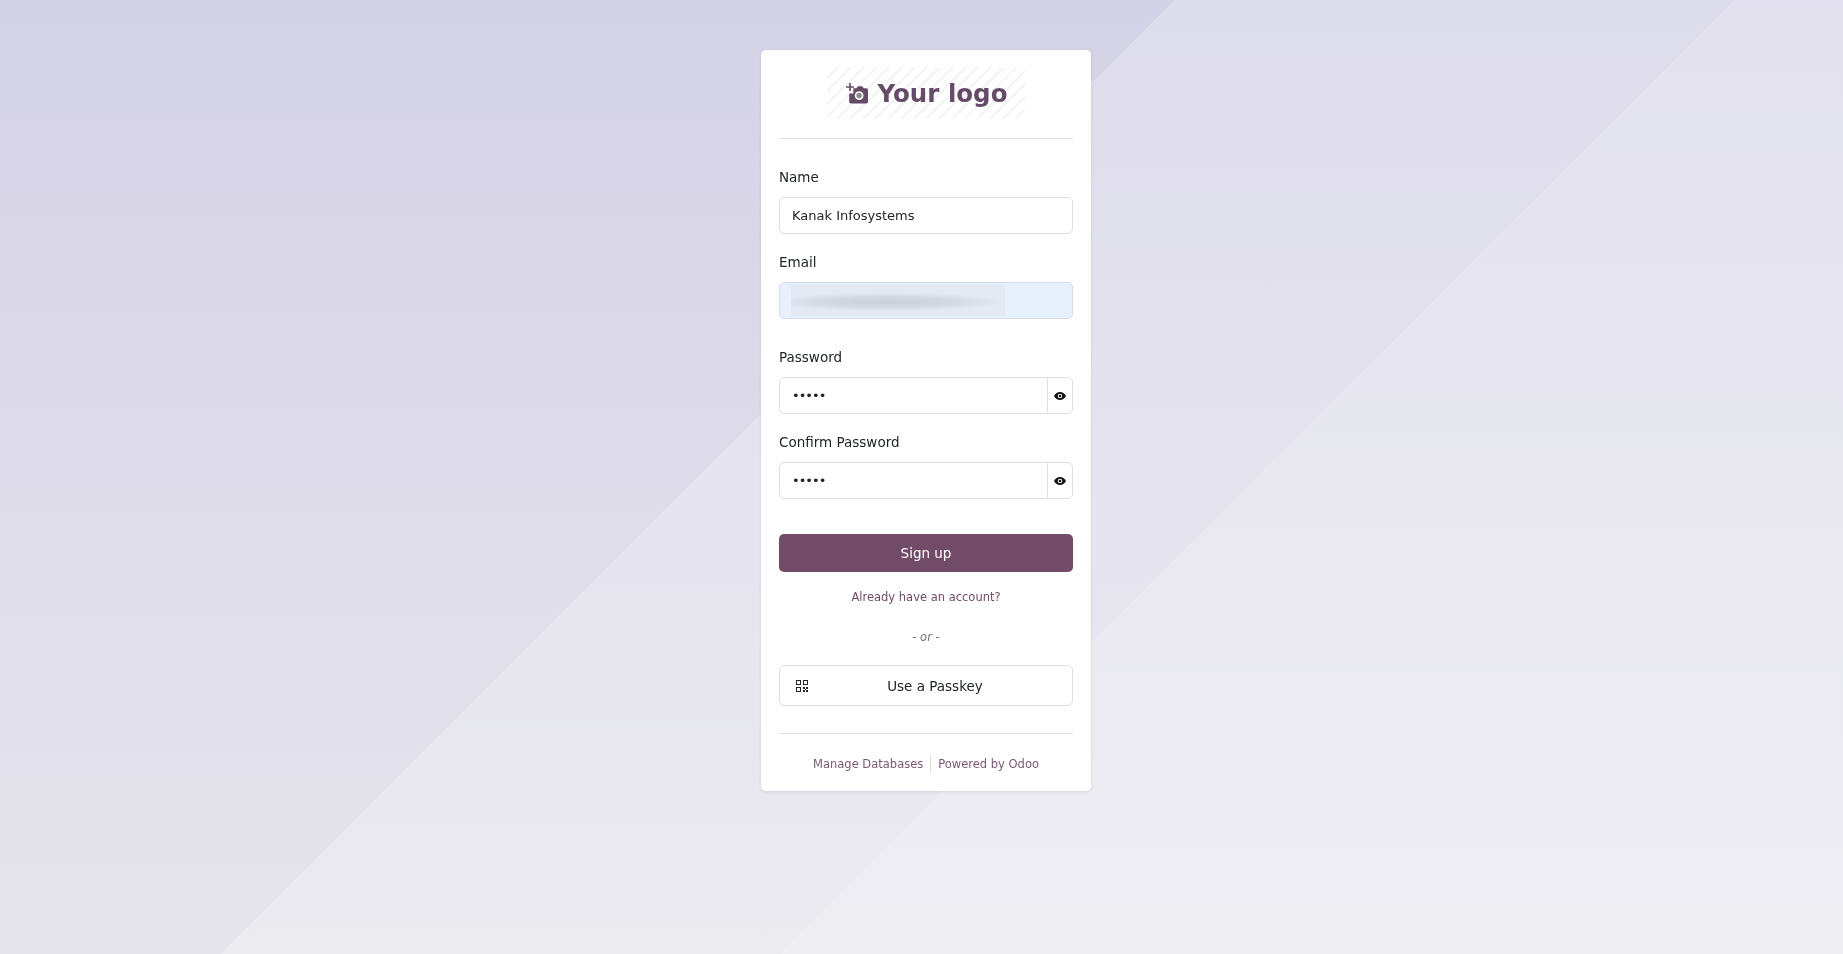 This screenshot has height=954, width=1843. What do you see at coordinates (926, 215) in the screenshot?
I see `text-field: Kanak Infosystems` at bounding box center [926, 215].